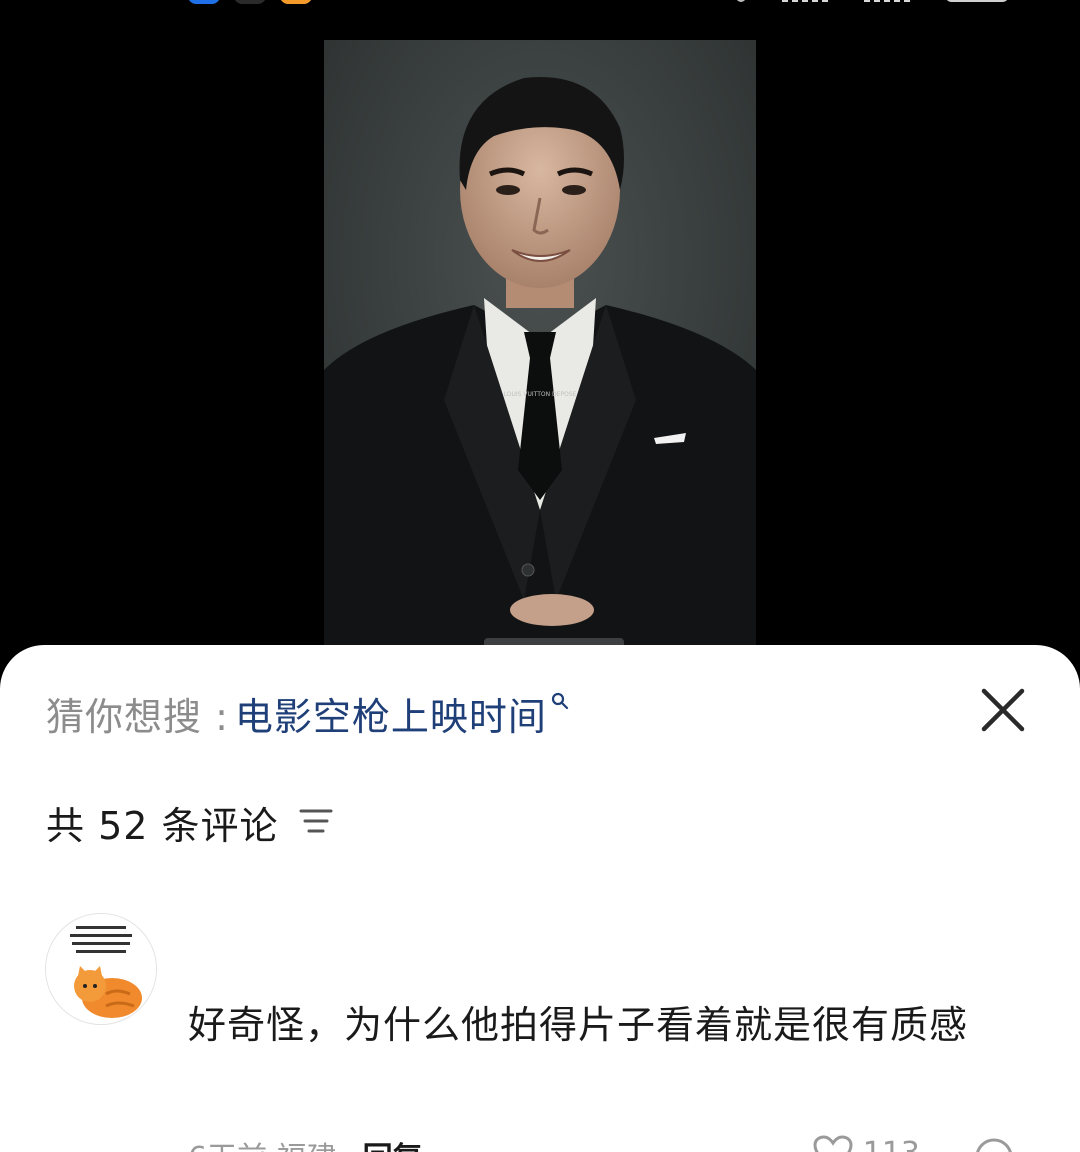 The image size is (1080, 1152). Describe the element at coordinates (578, 1025) in the screenshot. I see `comment-text: 好奇怪，为什么他拍得片子看着就是很有质感` at that location.